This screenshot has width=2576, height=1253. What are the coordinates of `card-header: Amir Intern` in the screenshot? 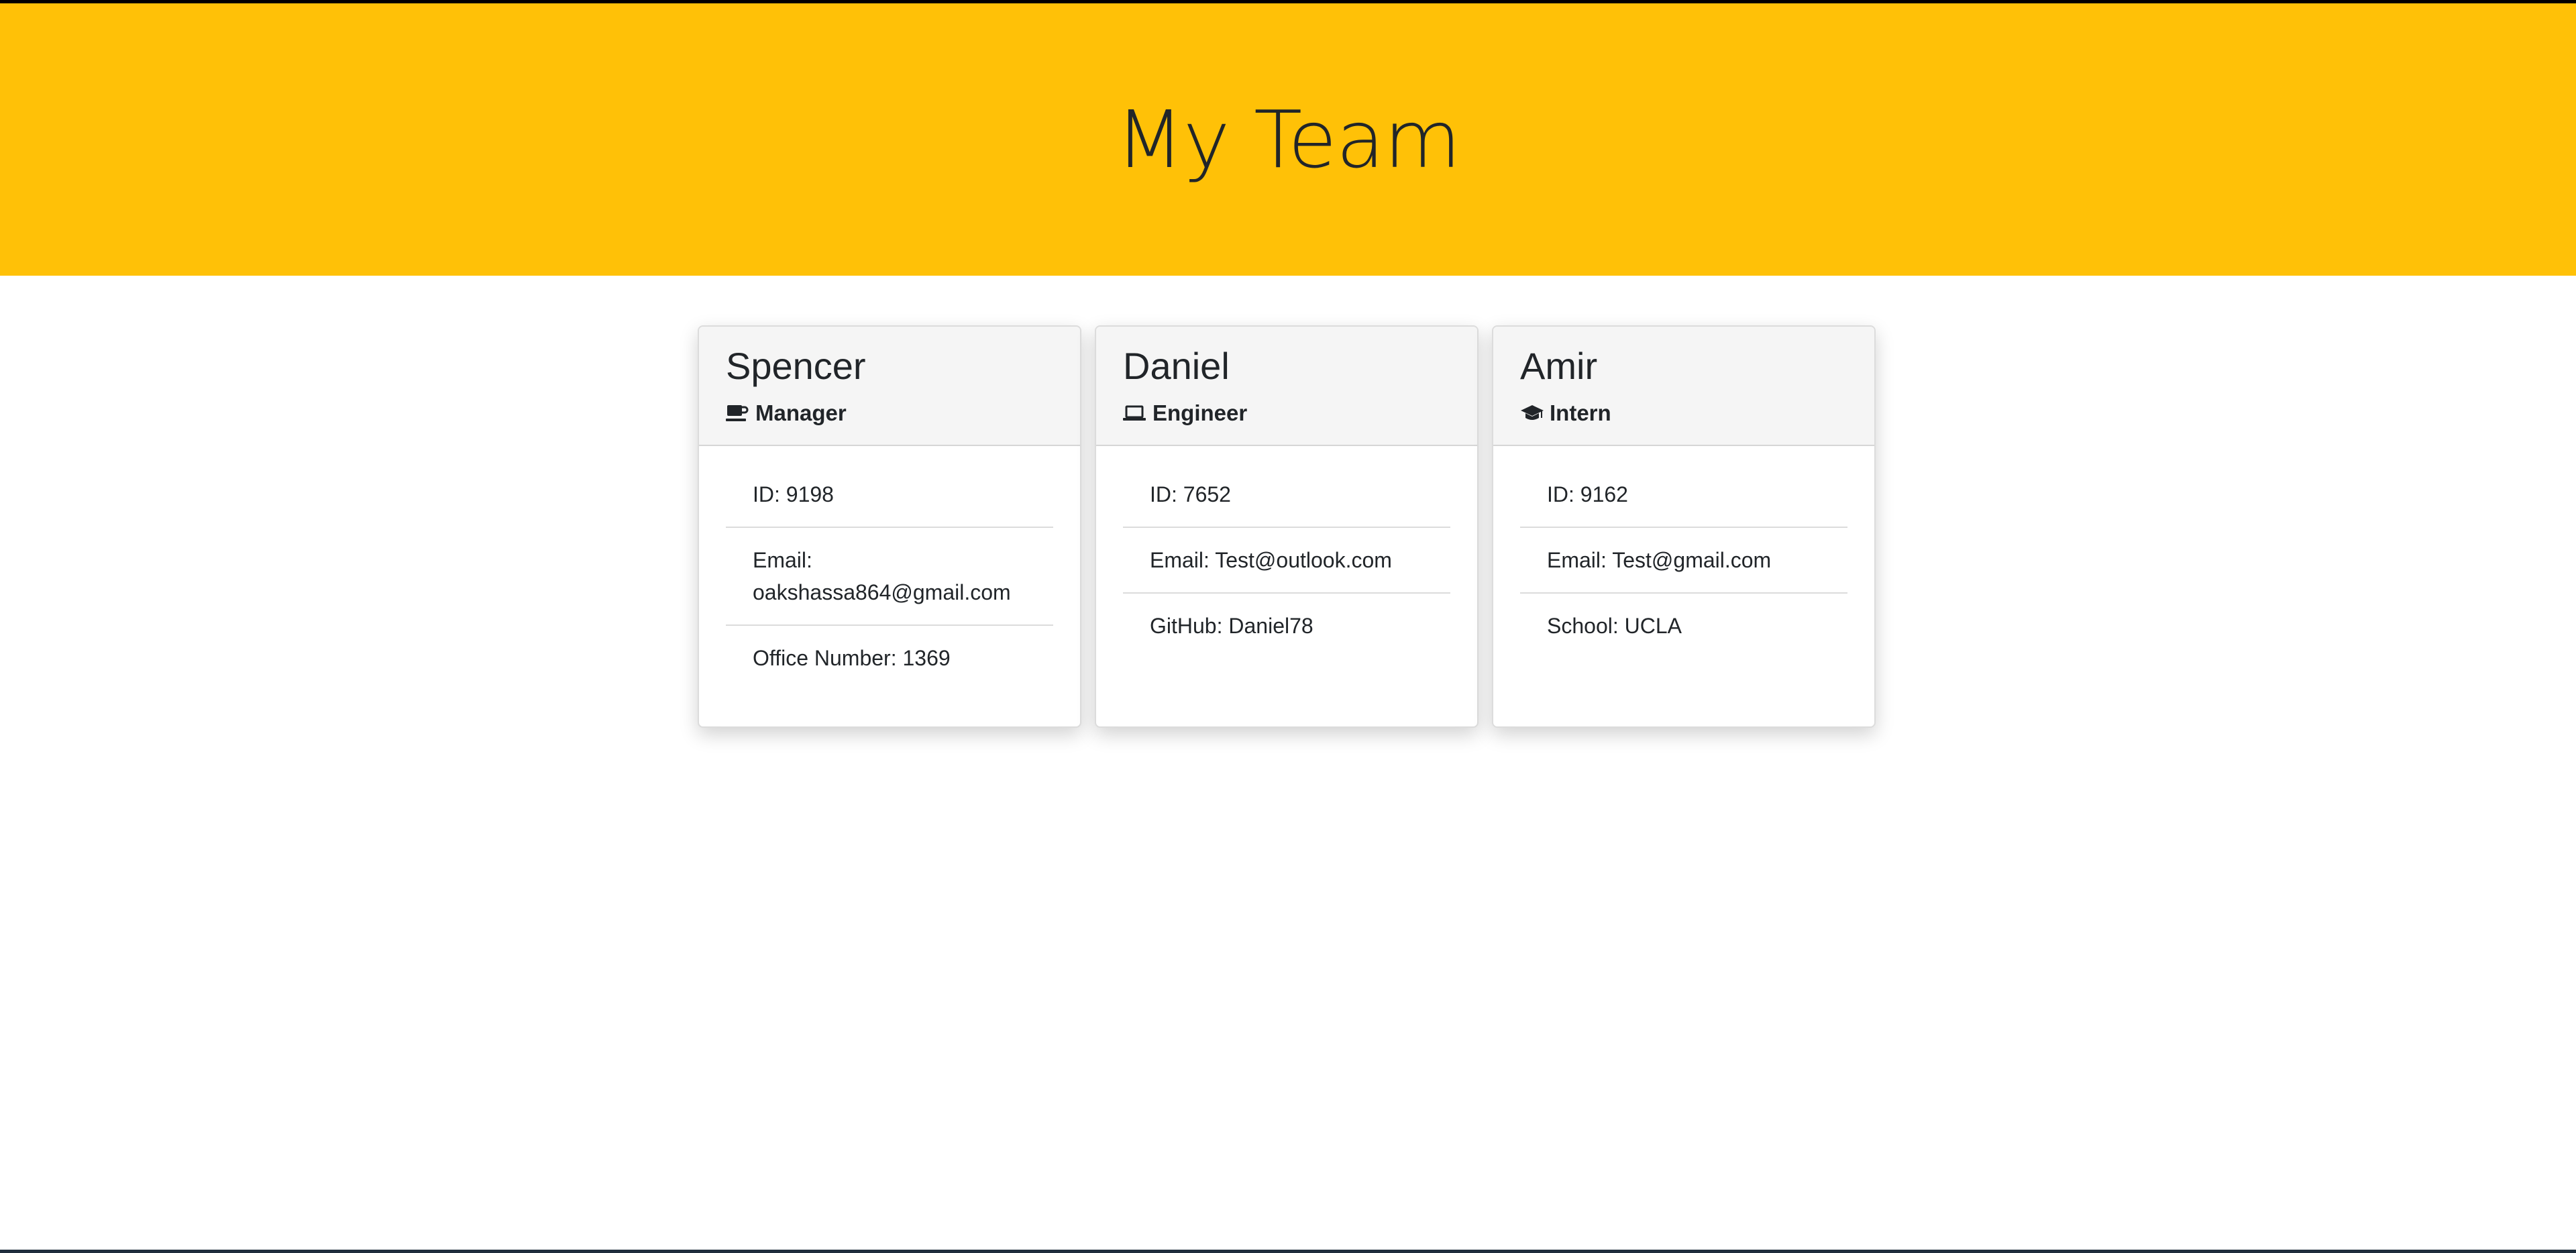 It's located at (1683, 386).